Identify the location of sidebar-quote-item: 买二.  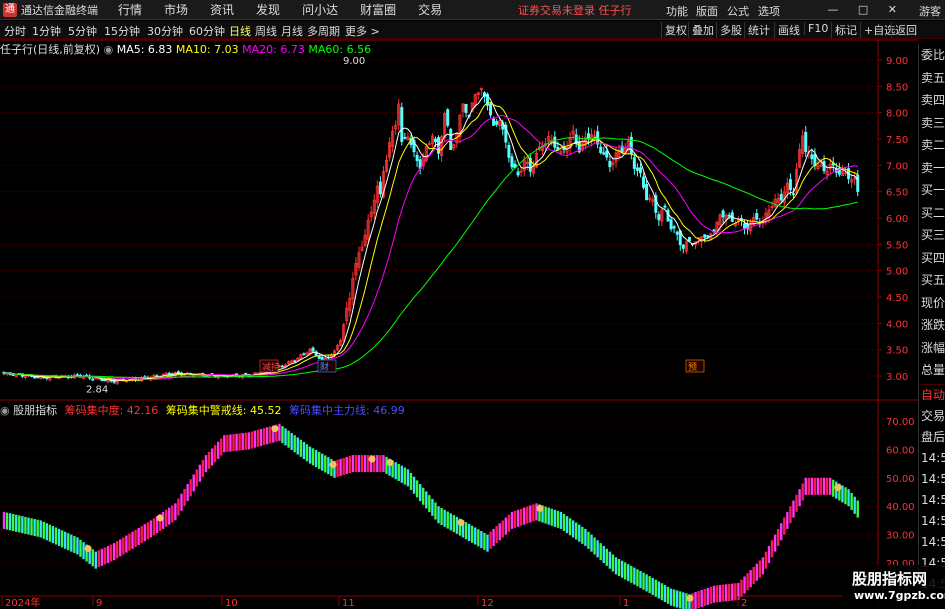
(932, 213).